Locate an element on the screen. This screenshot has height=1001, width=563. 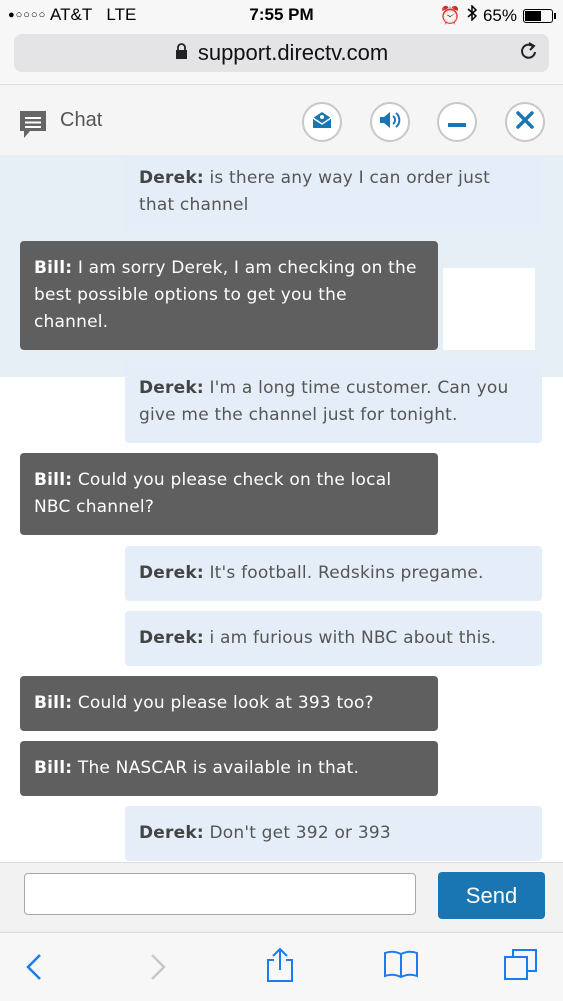
email-transcript-button is located at coordinates (322, 122).